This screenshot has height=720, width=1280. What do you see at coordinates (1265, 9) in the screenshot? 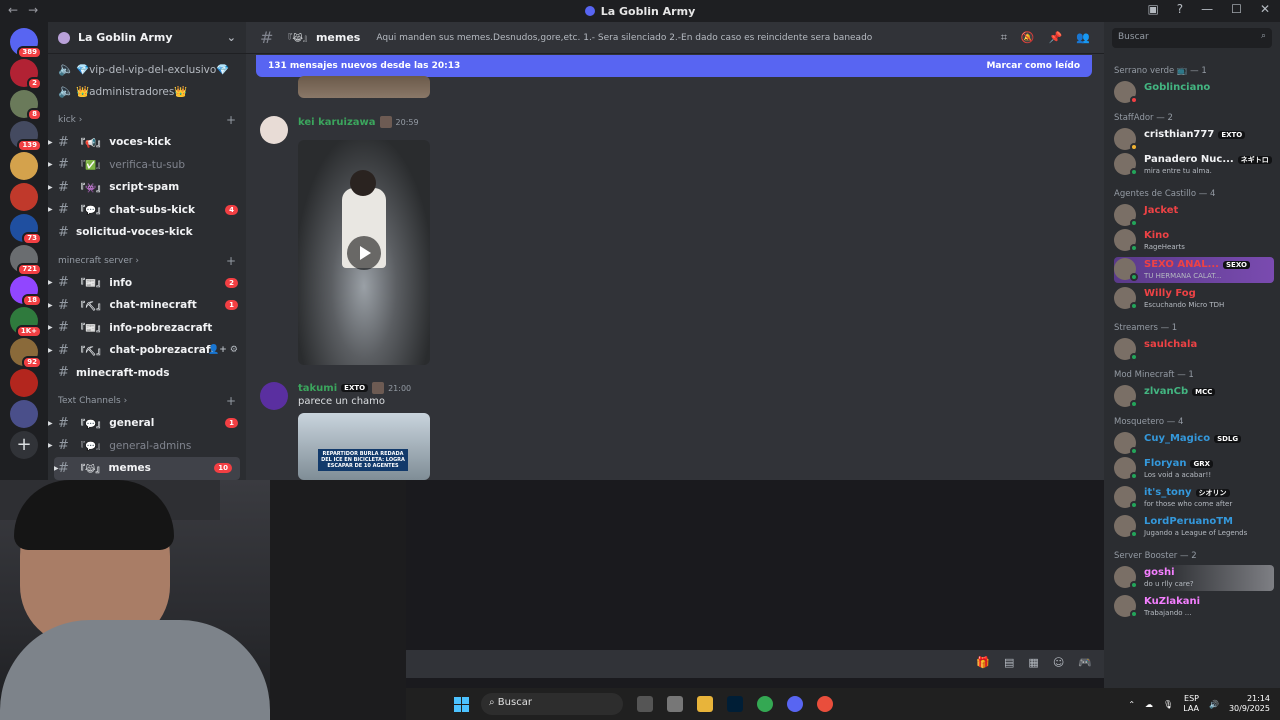
I see `close-icon: ✕` at bounding box center [1265, 9].